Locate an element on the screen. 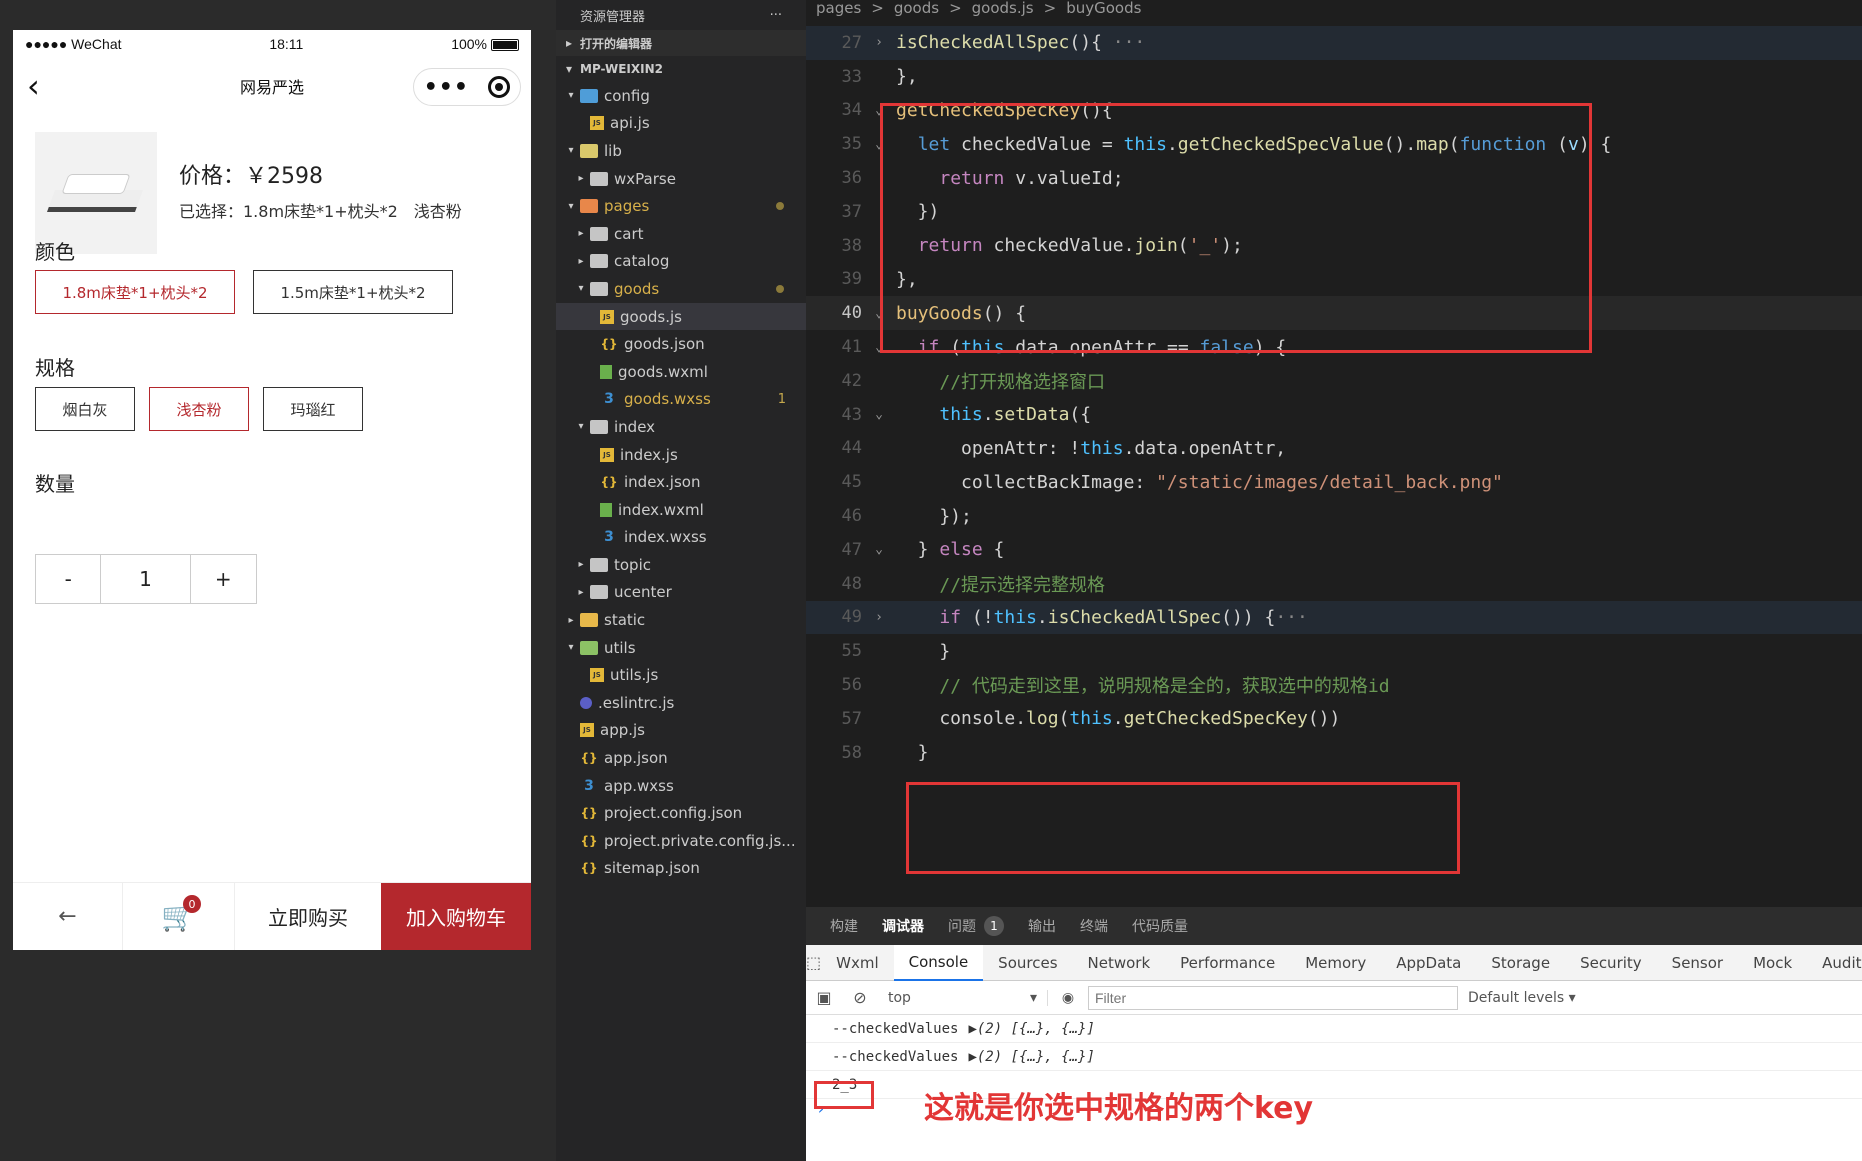 The height and width of the screenshot is (1161, 1862). explorer-more-icon: ··· is located at coordinates (776, 15).